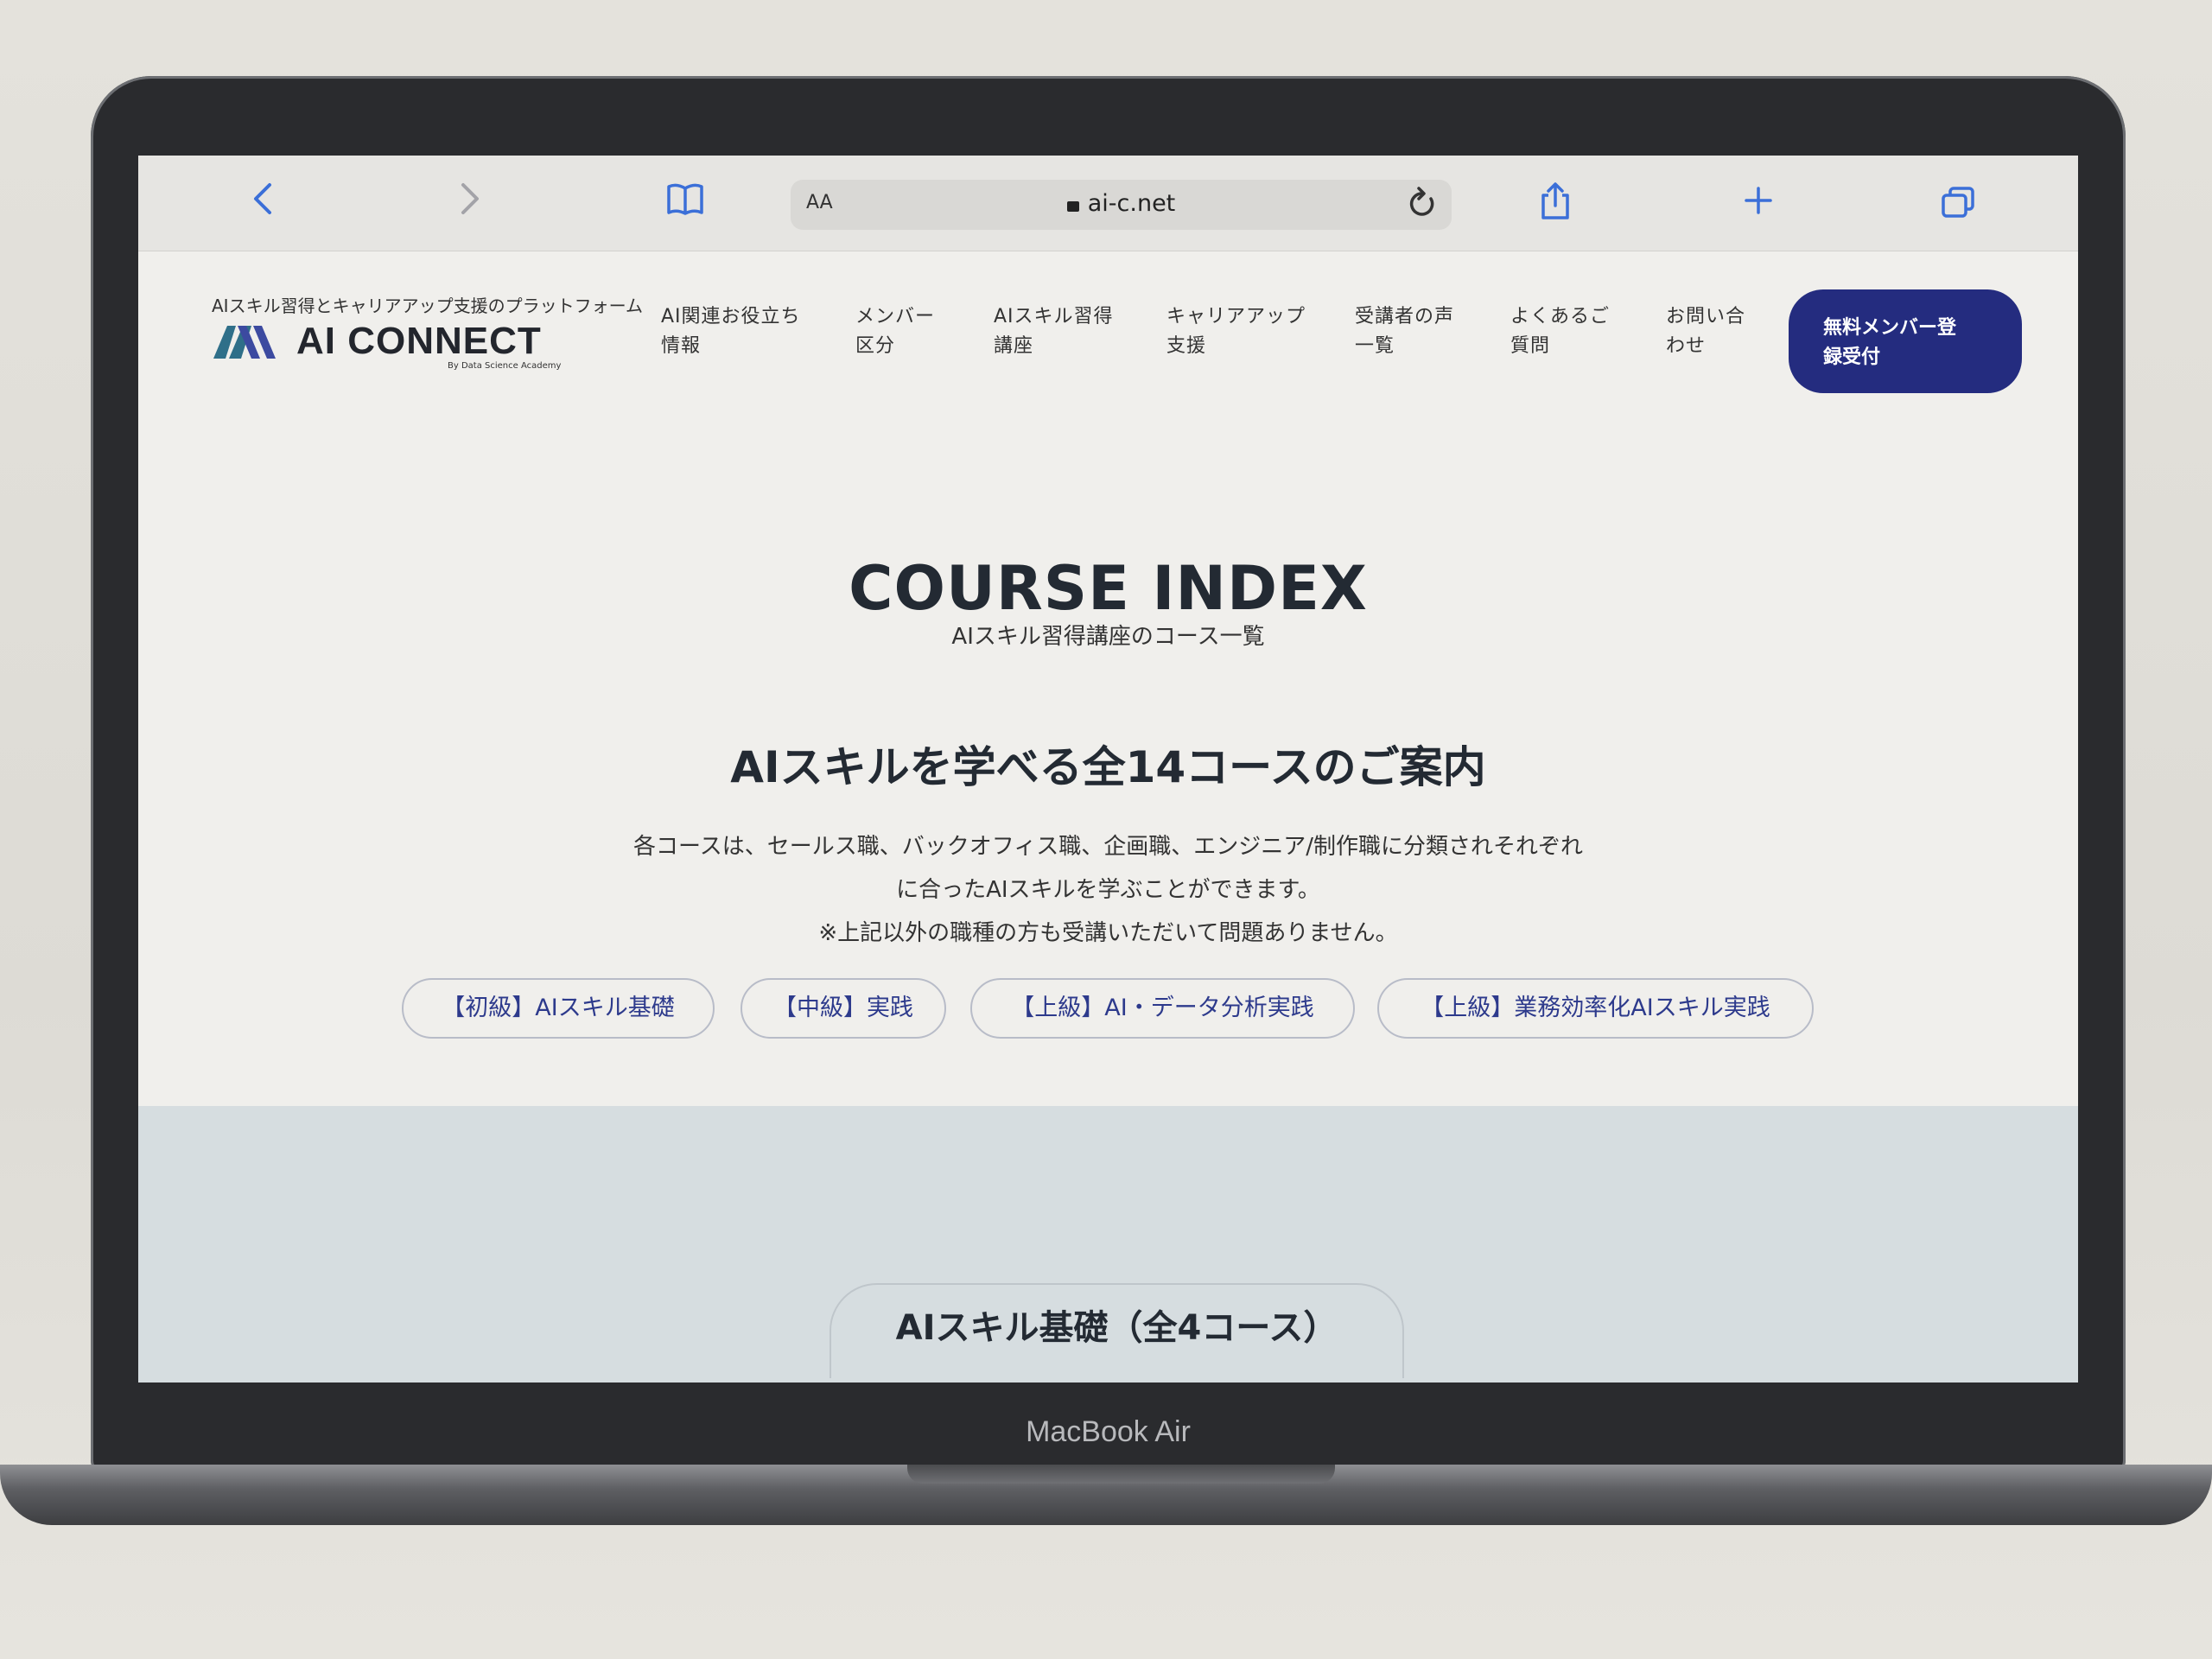 Image resolution: width=2212 pixels, height=1659 pixels. I want to click on nav-label: キャリアアップ, so click(1236, 316).